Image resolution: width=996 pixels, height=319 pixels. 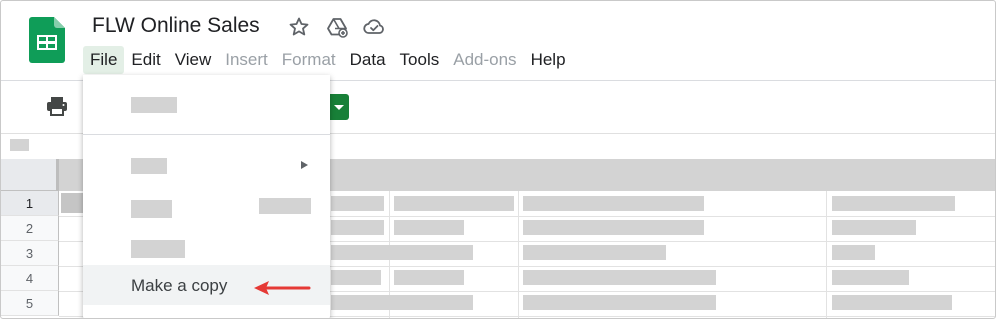 I want to click on menu-edit: Edit, so click(x=145, y=60).